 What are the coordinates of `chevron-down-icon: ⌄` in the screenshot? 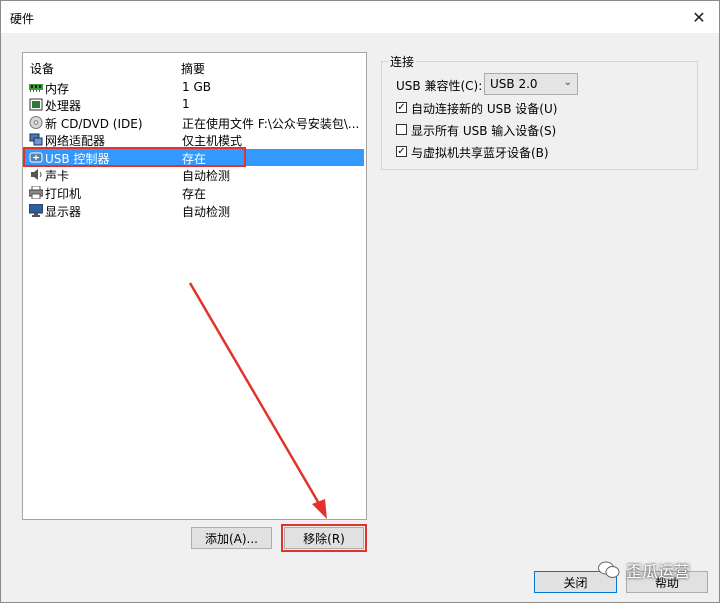 It's located at (567, 82).